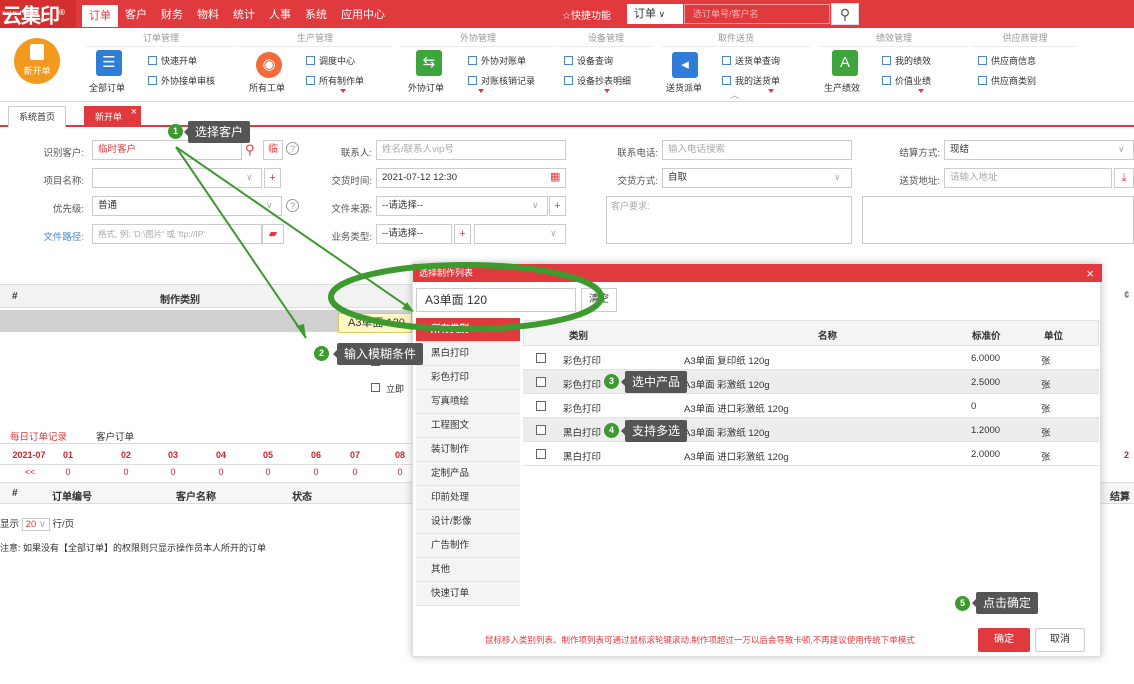 This screenshot has height=684, width=1134. What do you see at coordinates (426, 87) in the screenshot?
I see `outsource-orders-button: 外协订单` at bounding box center [426, 87].